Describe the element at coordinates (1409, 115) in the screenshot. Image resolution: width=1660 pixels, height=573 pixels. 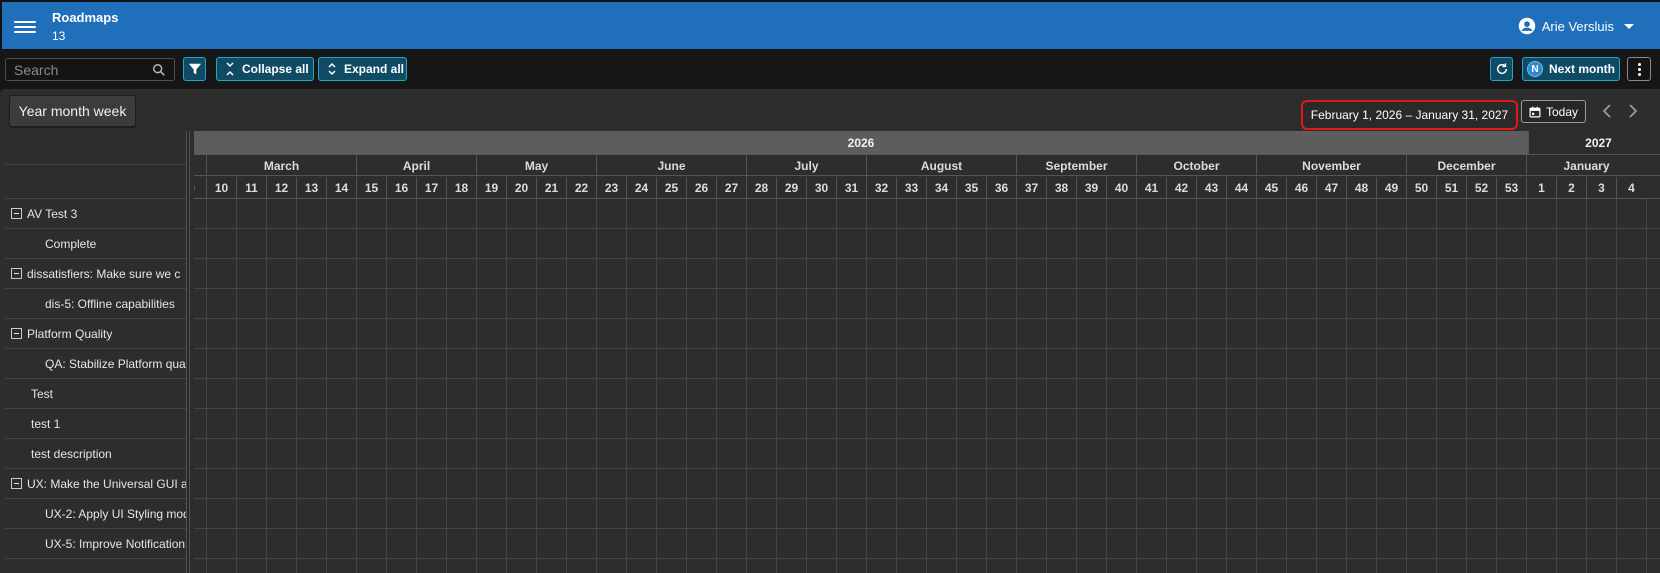
I see `date-range-display: February 1, 2026 – January 31, 2027` at that location.